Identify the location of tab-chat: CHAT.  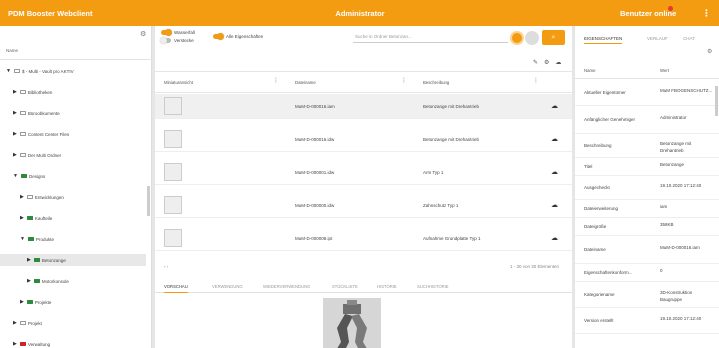
(689, 38).